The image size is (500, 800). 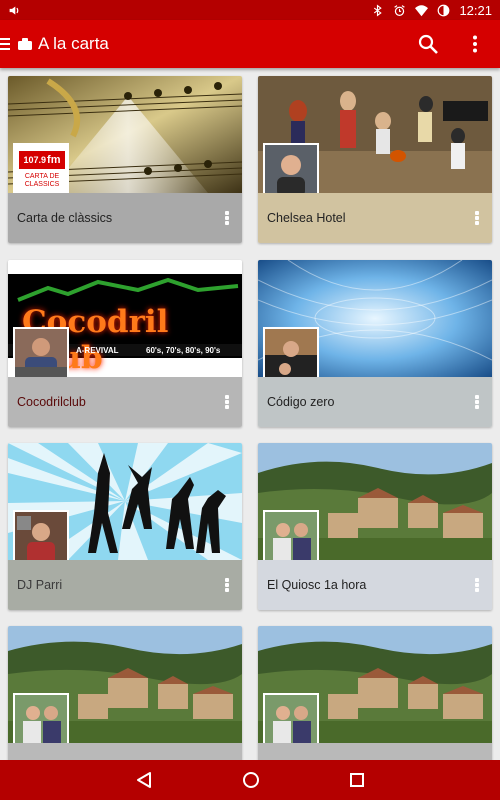 What do you see at coordinates (125, 585) in the screenshot?
I see `card-caption: DJ Parri` at bounding box center [125, 585].